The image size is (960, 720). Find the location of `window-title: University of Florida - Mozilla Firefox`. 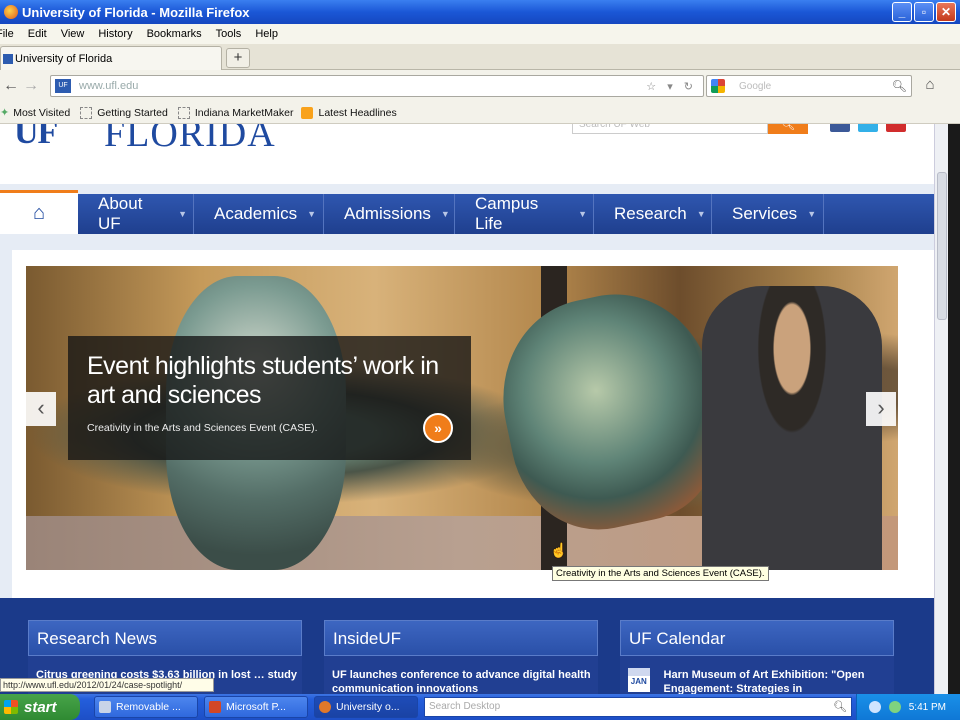

window-title: University of Florida - Mozilla Firefox is located at coordinates (136, 12).